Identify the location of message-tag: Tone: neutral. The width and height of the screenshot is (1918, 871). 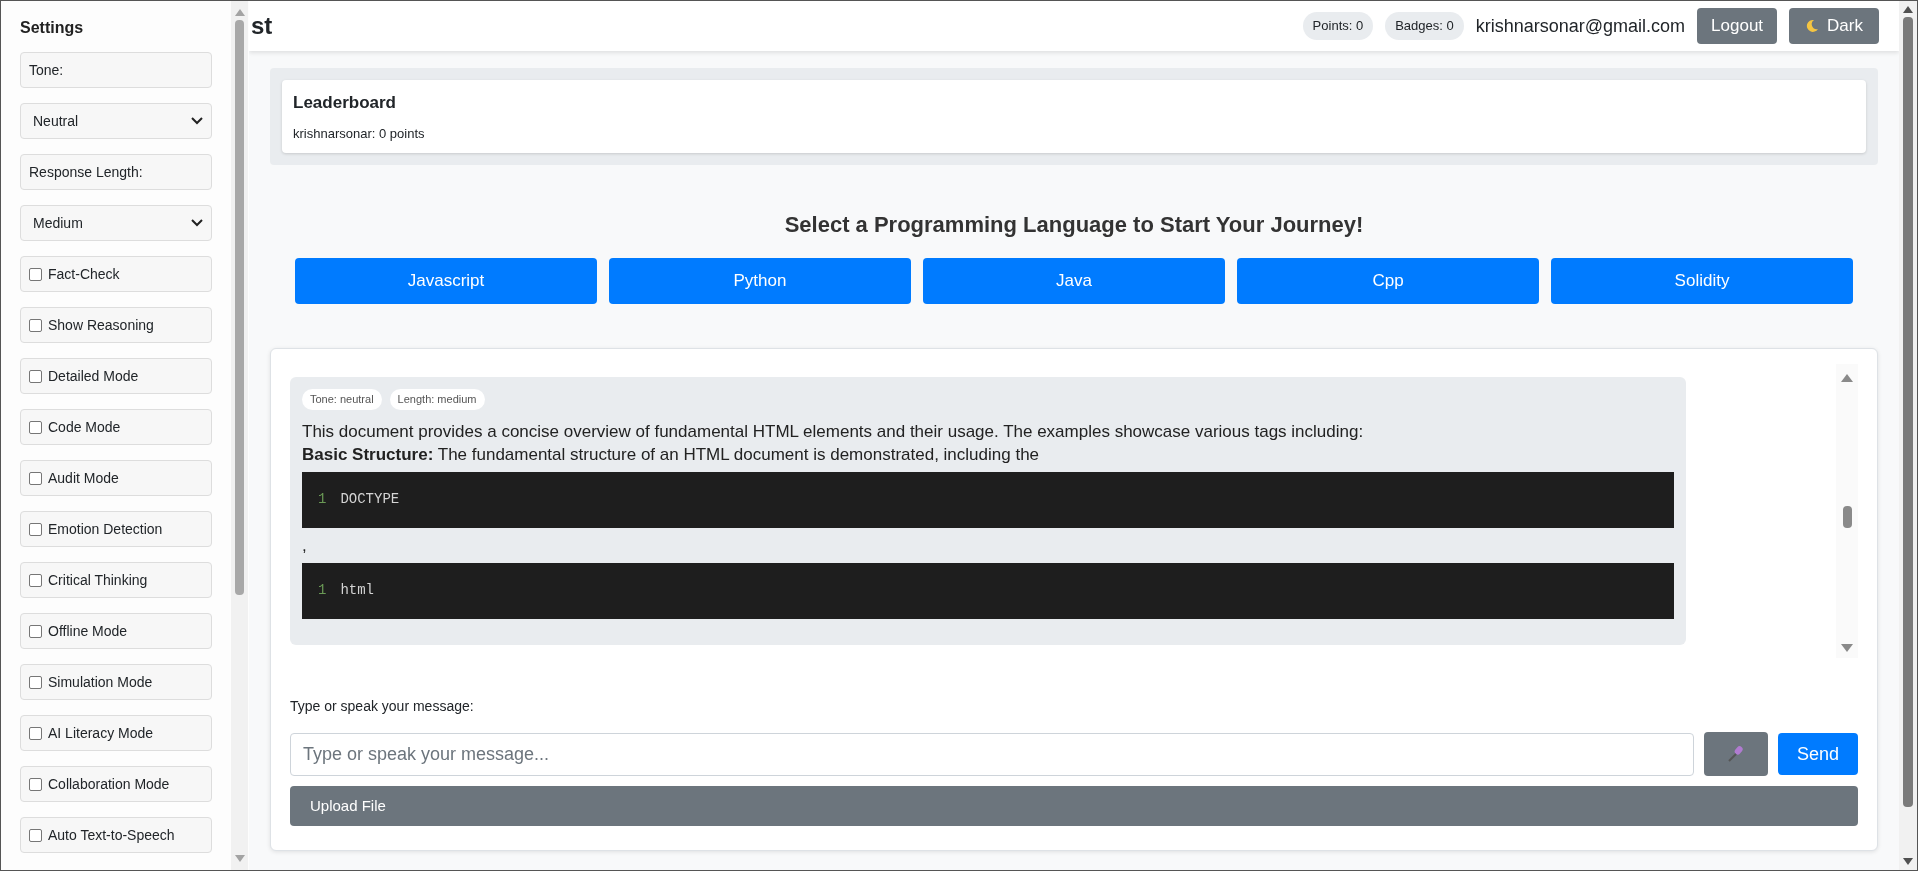
(342, 399).